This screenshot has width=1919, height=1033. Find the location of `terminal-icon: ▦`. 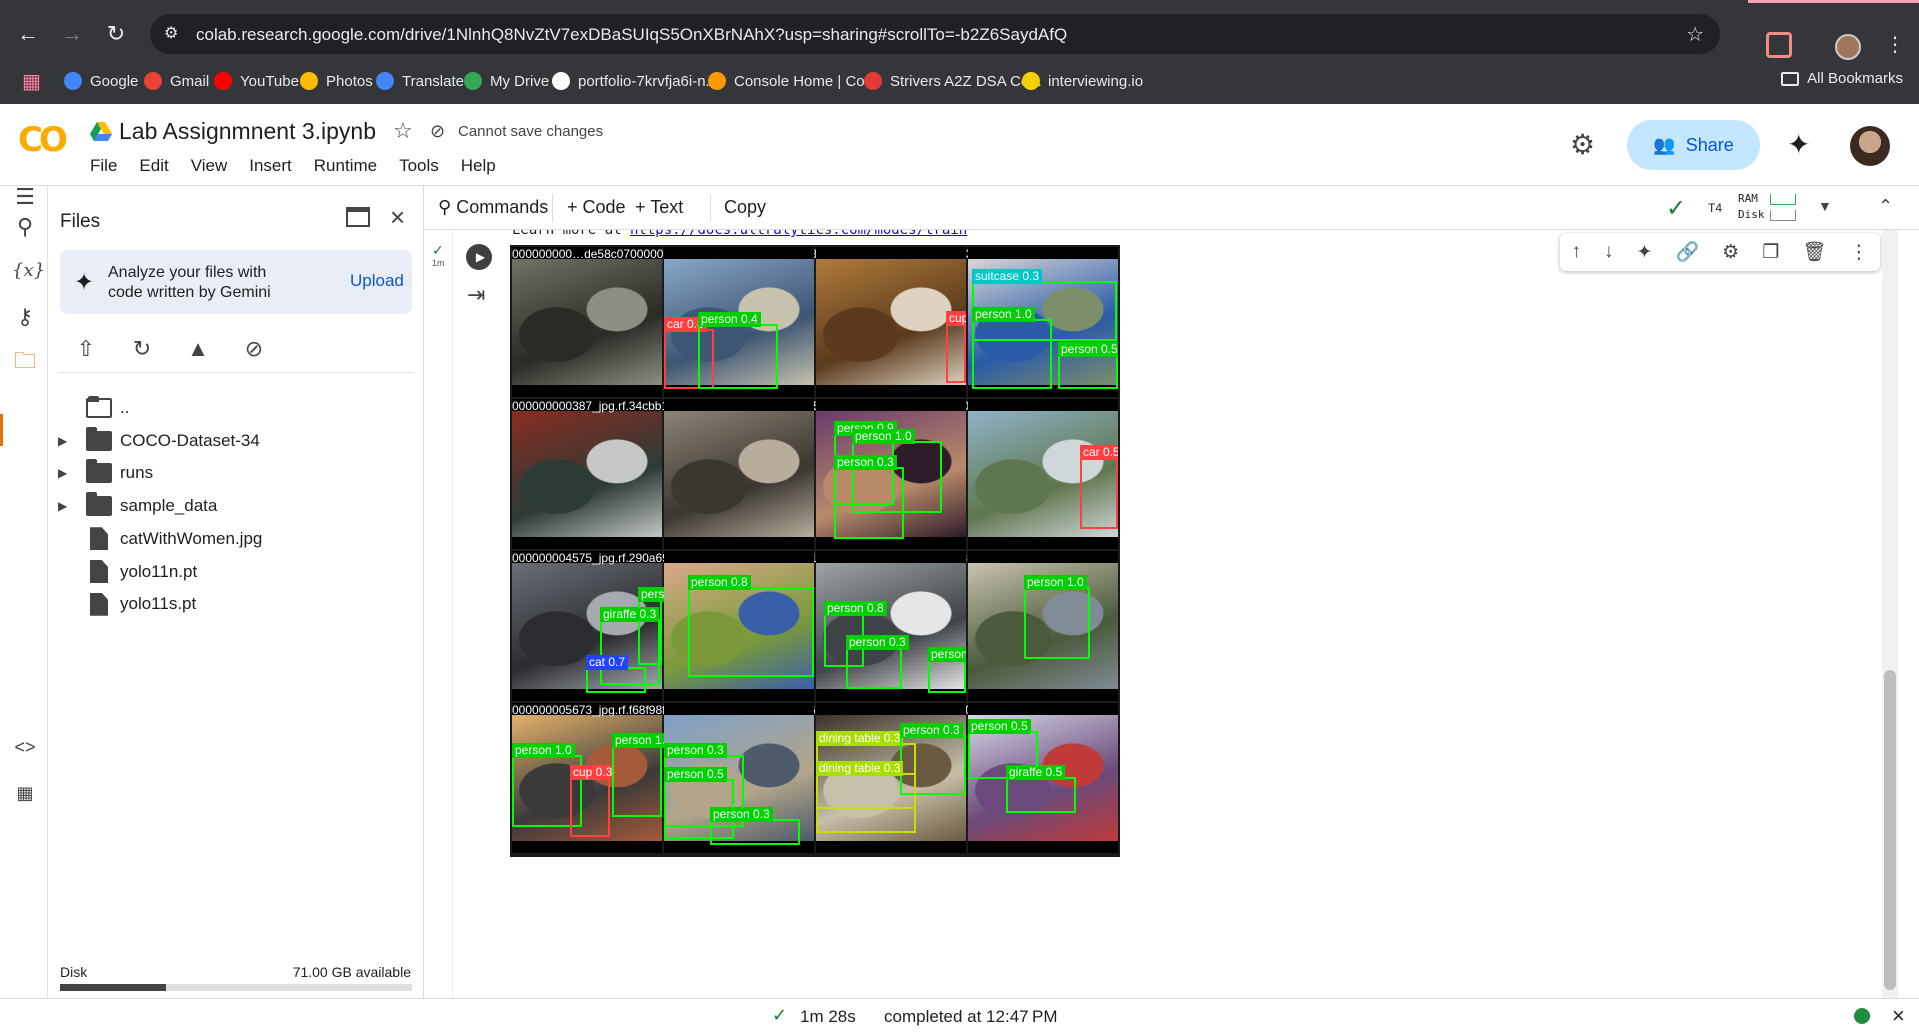

terminal-icon: ▦ is located at coordinates (25, 793).